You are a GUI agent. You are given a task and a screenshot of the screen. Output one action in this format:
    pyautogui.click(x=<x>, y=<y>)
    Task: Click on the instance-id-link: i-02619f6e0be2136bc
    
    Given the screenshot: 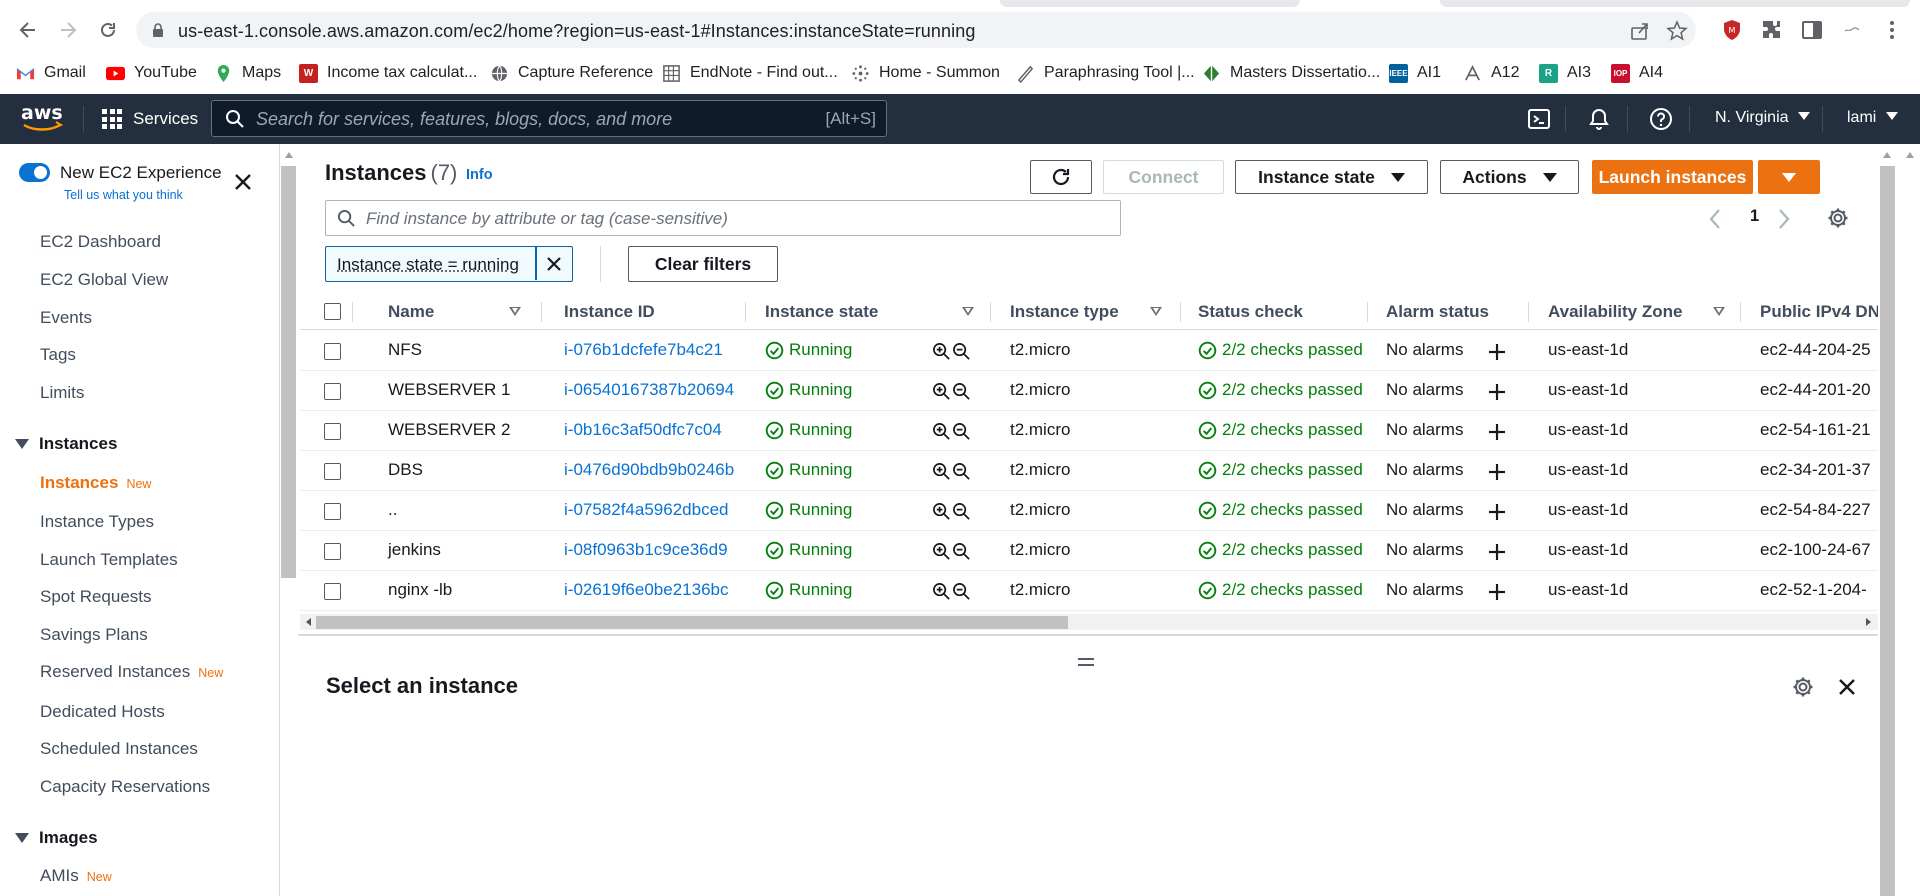 What is the action you would take?
    pyautogui.click(x=646, y=590)
    